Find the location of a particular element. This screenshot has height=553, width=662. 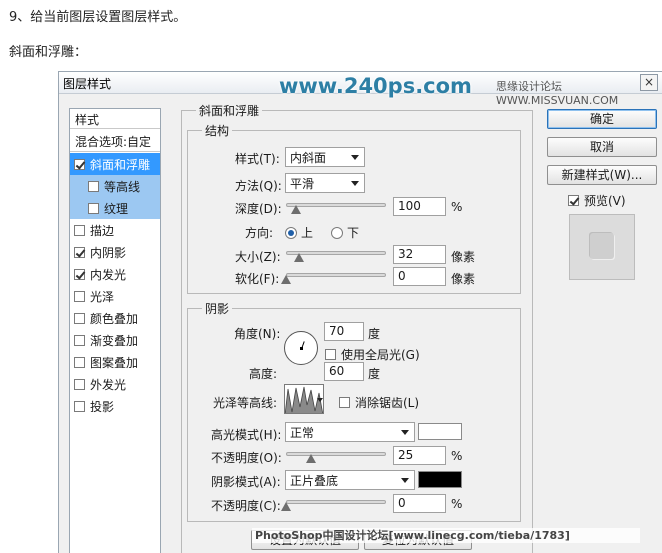

style-item-bevel-emboss: 斜面和浮雕 is located at coordinates (115, 164).